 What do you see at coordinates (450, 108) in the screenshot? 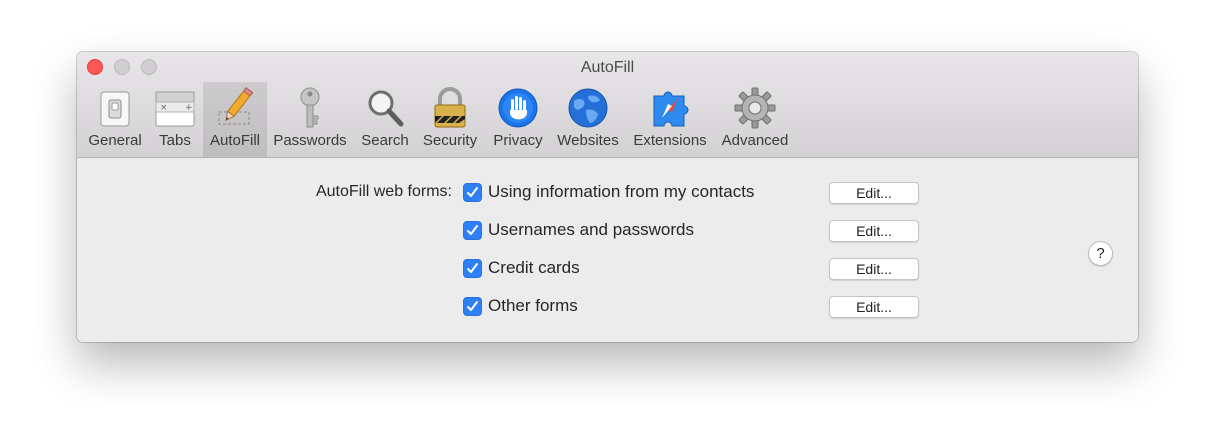
I see `padlock-icon` at bounding box center [450, 108].